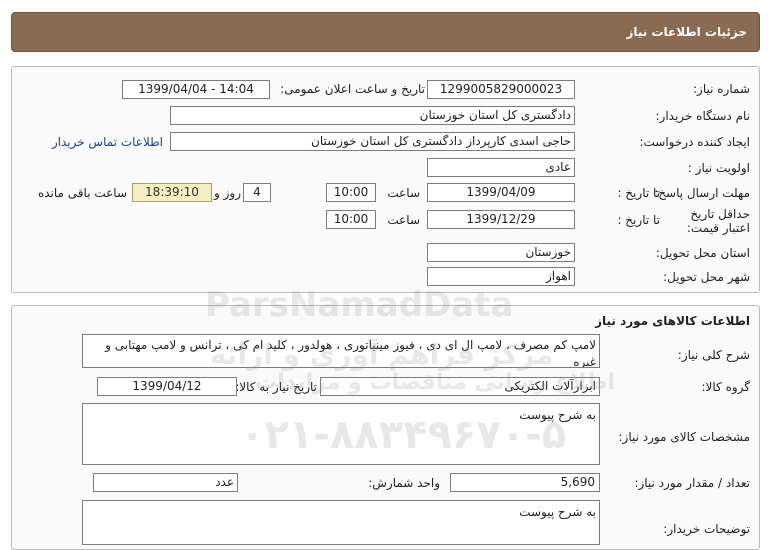 This screenshot has height=550, width=770. I want to click on need-date-label: تاریخ نیاز به کالا:, so click(276, 387).